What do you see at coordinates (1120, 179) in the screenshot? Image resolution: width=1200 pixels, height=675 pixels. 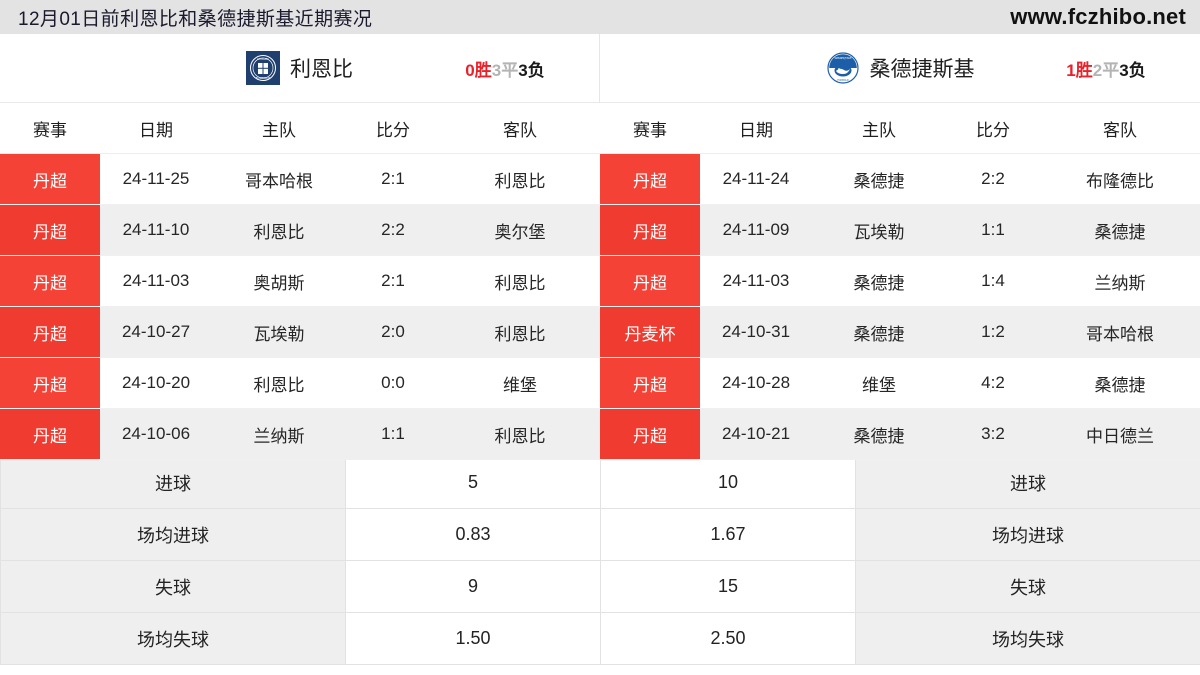 I see `match-away-team: 布隆德比` at bounding box center [1120, 179].